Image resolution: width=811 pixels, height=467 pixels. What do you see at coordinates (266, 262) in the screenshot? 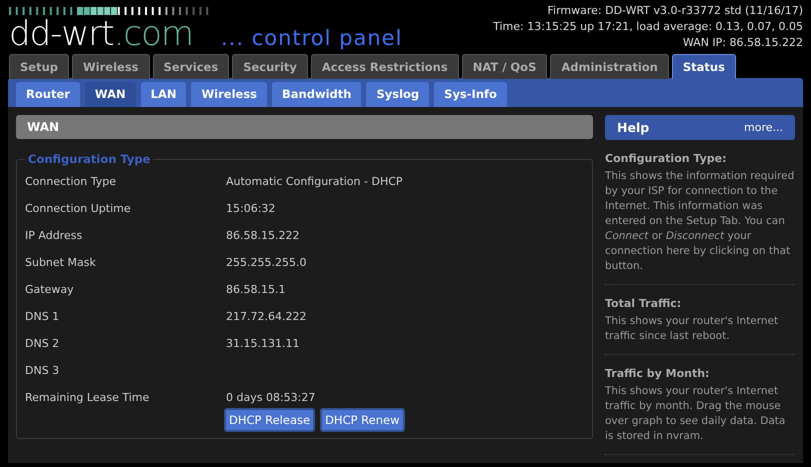
I see `field-value: 255.255.255.0` at bounding box center [266, 262].